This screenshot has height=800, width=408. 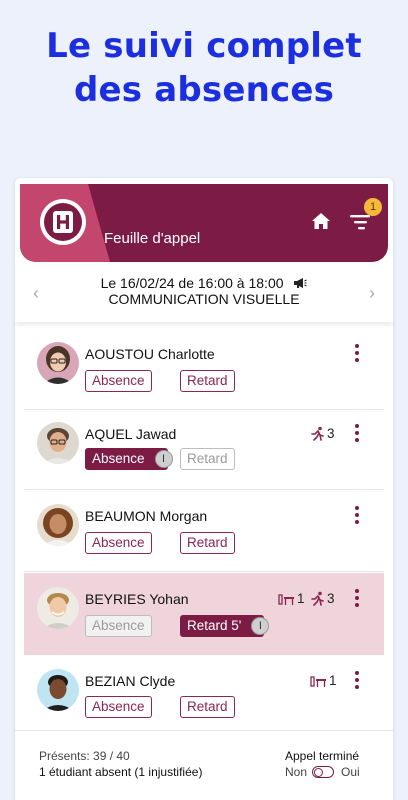 What do you see at coordinates (204, 299) in the screenshot?
I see `session-course: COMMUNICATION VISUELLE` at bounding box center [204, 299].